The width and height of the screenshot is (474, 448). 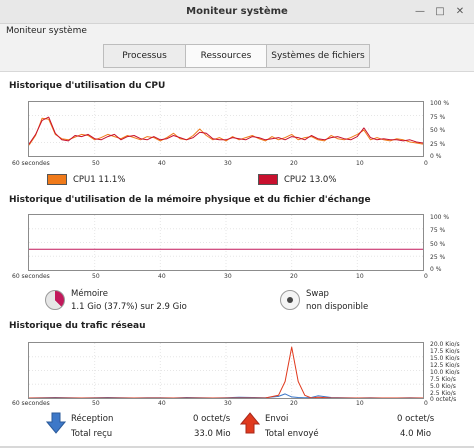 What do you see at coordinates (212, 419) in the screenshot?
I see `receive-rate: 0 octet/s` at bounding box center [212, 419].